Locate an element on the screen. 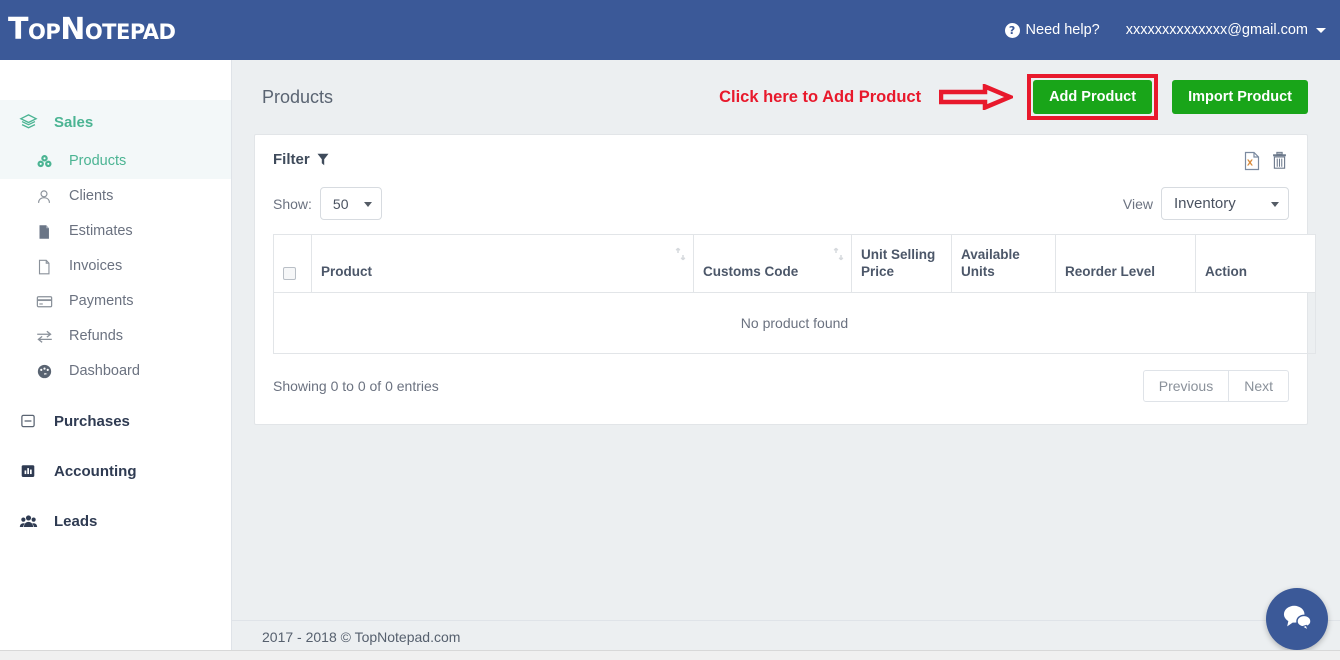 Image resolution: width=1340 pixels, height=660 pixels. copyright-text: 2017 - 2018 © TopNotepad.com is located at coordinates (361, 637).